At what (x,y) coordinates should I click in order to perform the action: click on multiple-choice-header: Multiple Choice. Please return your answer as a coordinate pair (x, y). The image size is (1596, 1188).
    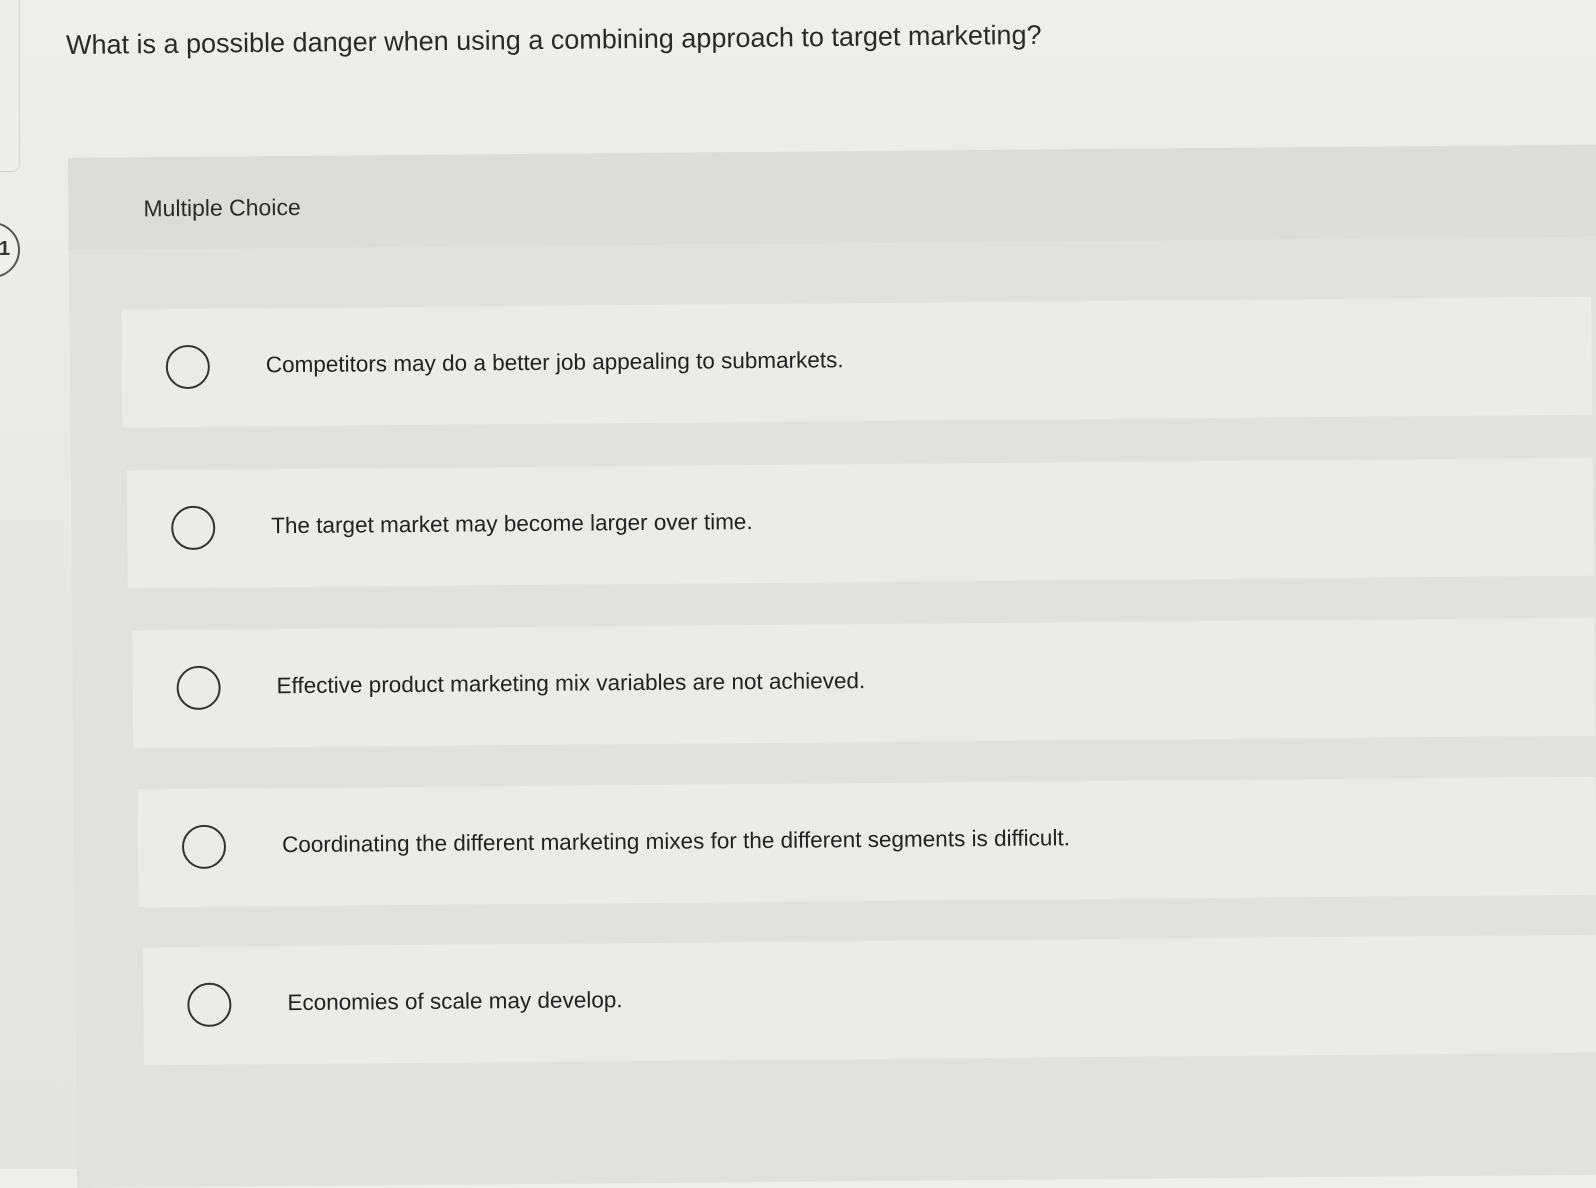
    Looking at the image, I should click on (832, 197).